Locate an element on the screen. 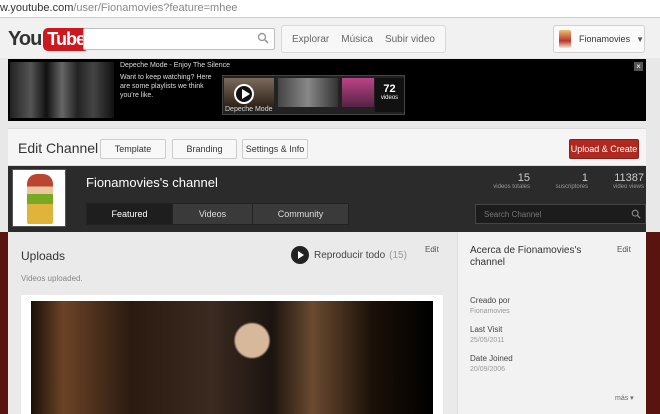  video-count-badge: 72 videos is located at coordinates (389, 95).